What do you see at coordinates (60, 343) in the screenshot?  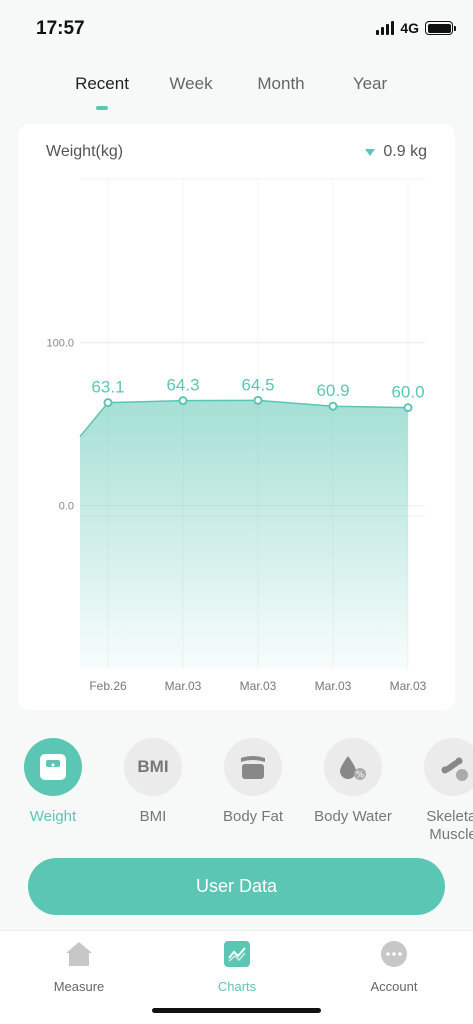 I see `y-tick-label: 100.0` at bounding box center [60, 343].